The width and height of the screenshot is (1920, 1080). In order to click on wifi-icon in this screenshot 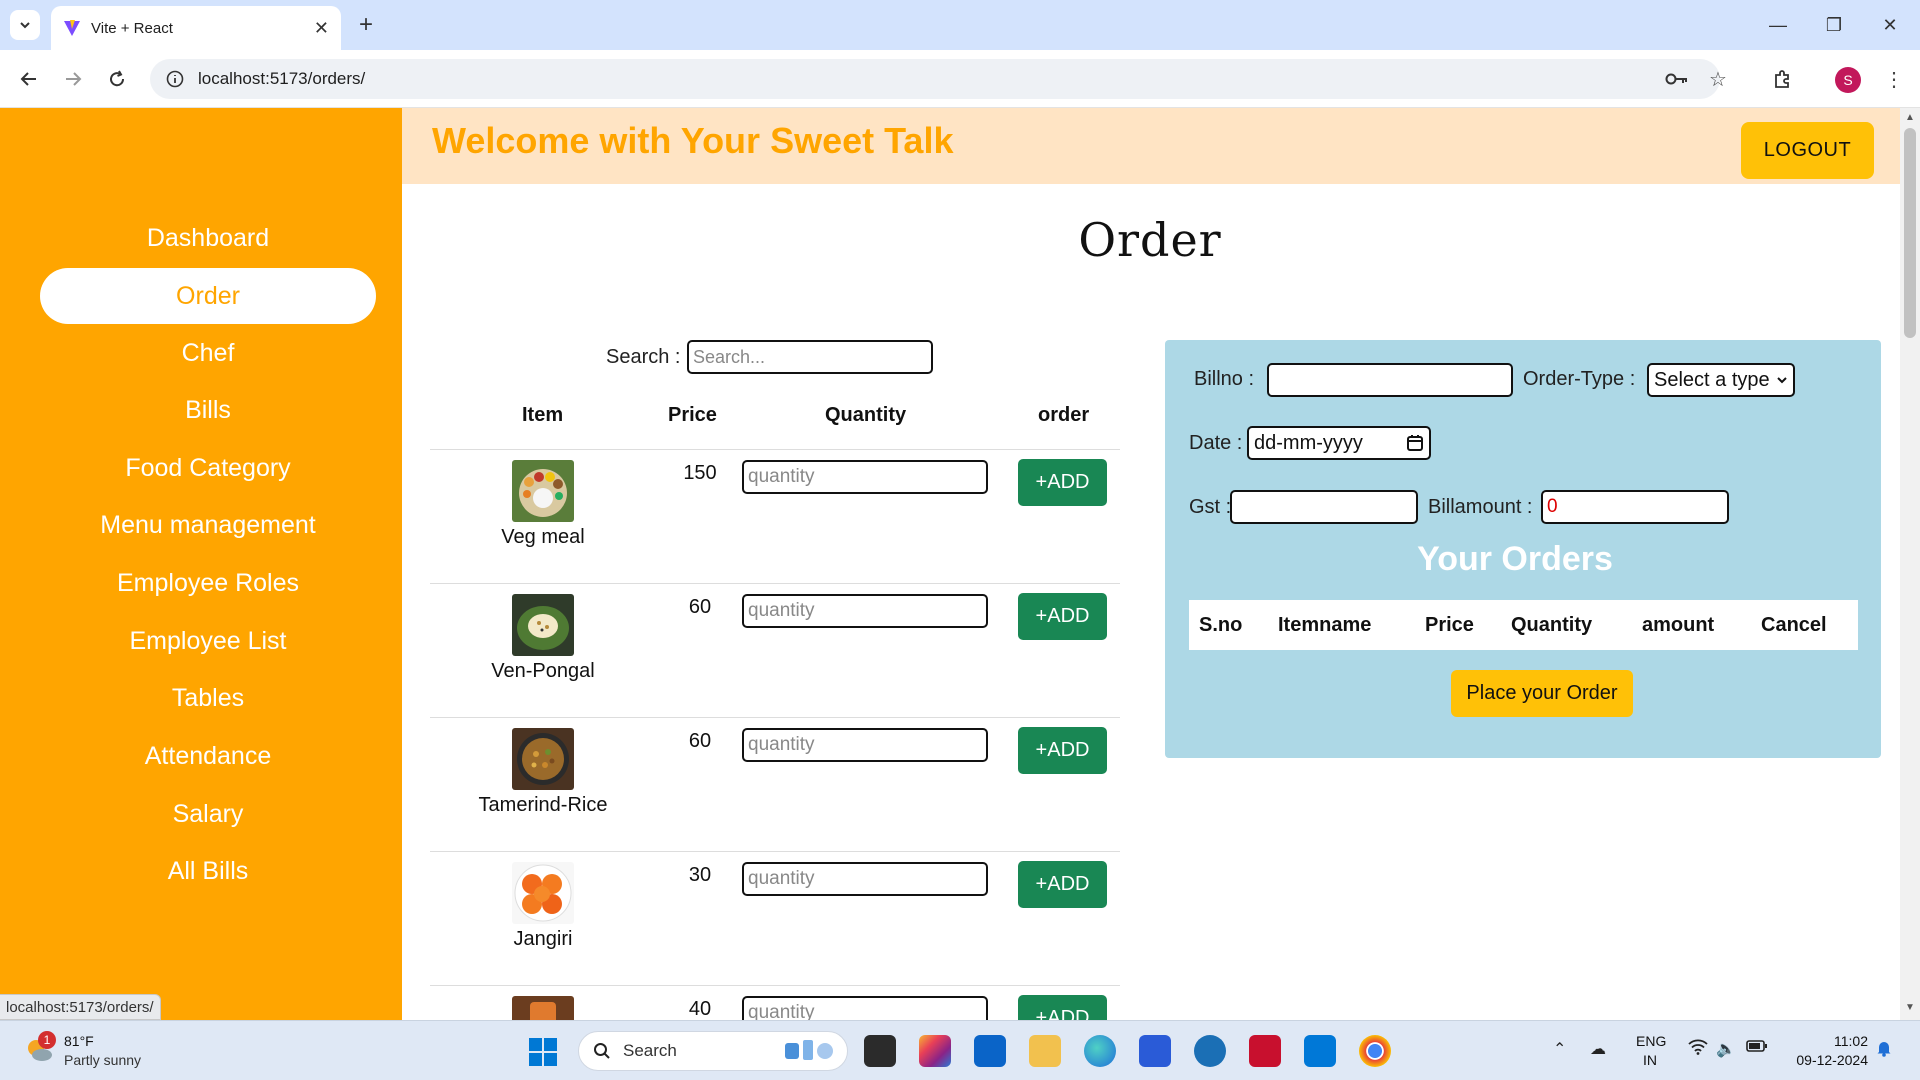, I will do `click(1698, 1049)`.